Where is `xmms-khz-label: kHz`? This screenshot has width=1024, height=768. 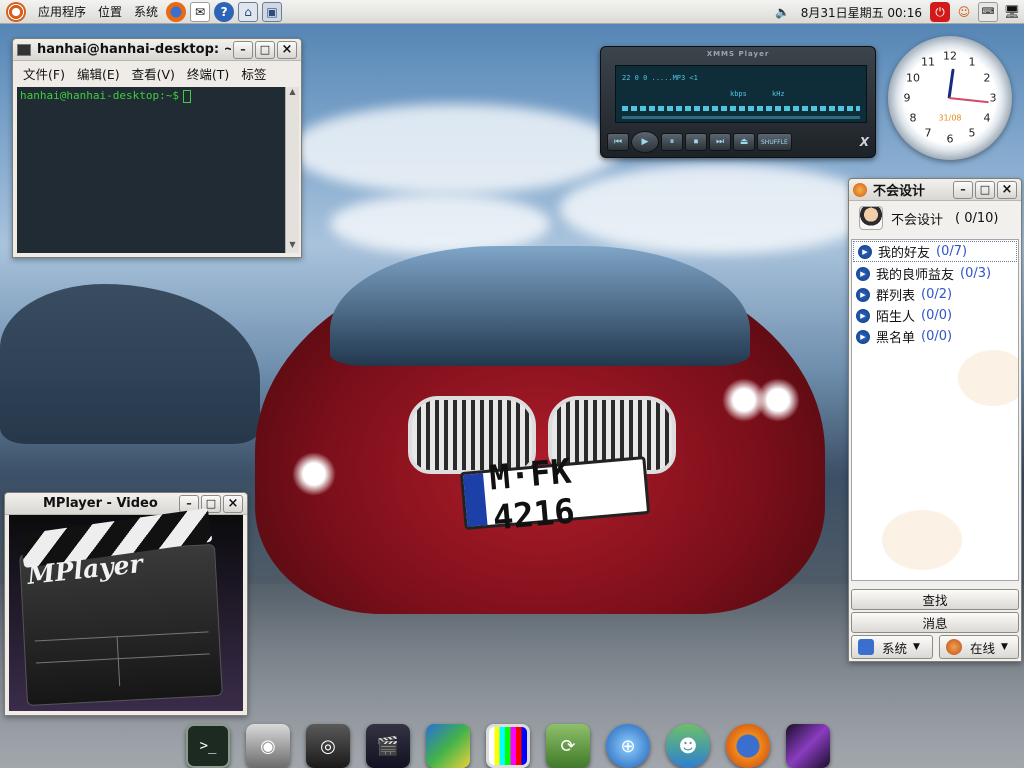
xmms-khz-label: kHz is located at coordinates (778, 94).